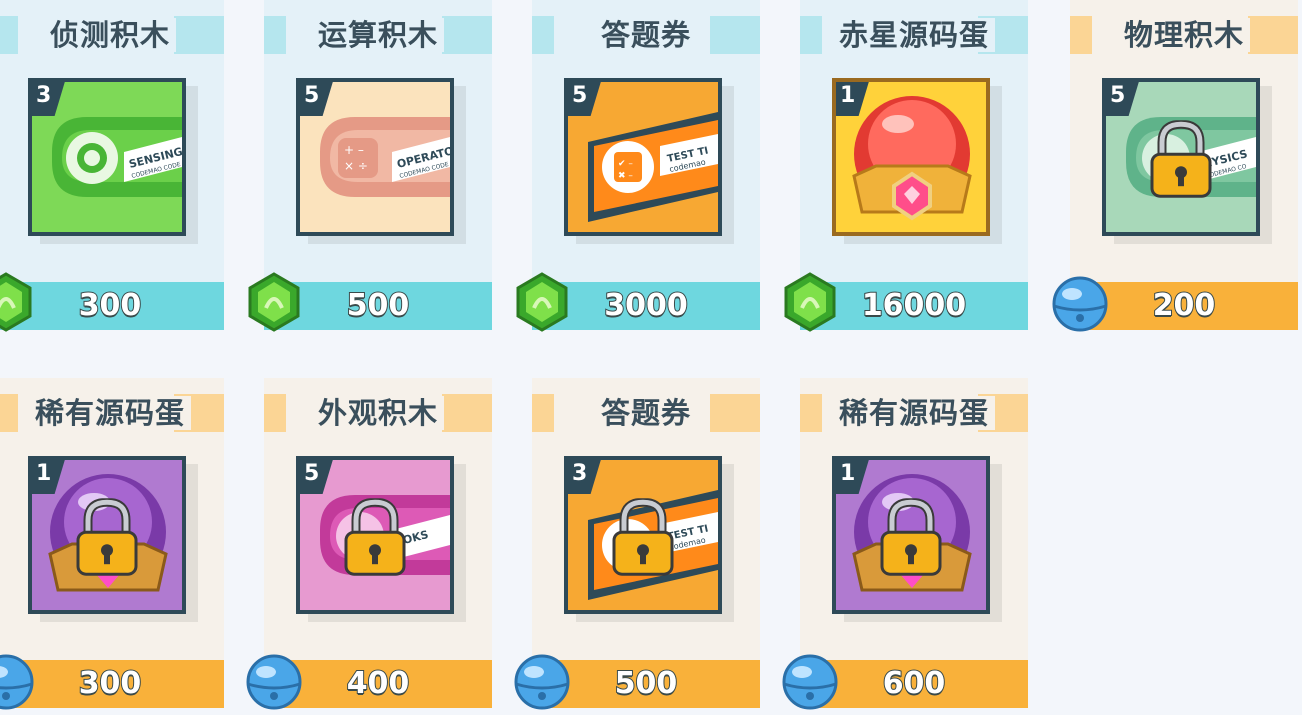 Image resolution: width=1302 pixels, height=715 pixels. I want to click on item-title: 赤星源码蛋, so click(913, 35).